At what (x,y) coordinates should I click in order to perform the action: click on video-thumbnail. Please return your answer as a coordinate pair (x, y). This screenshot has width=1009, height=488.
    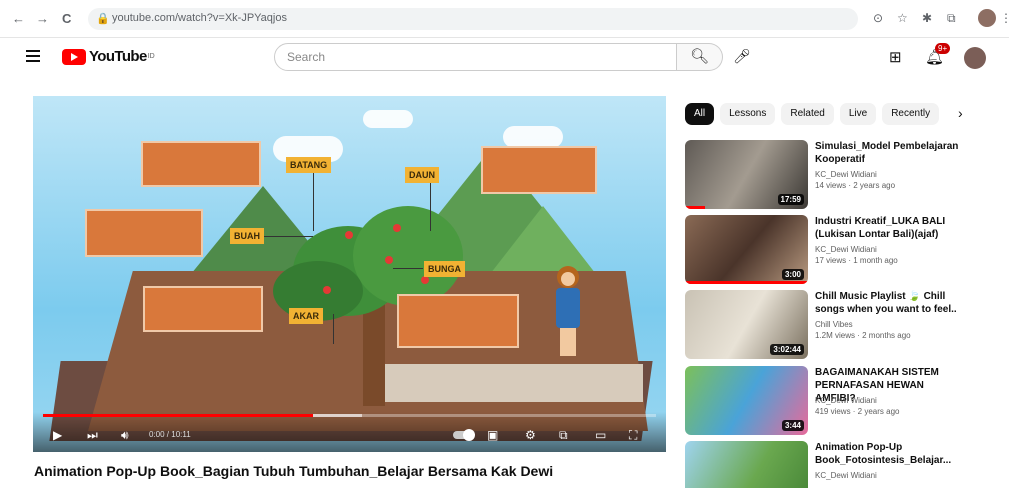
    Looking at the image, I should click on (746, 464).